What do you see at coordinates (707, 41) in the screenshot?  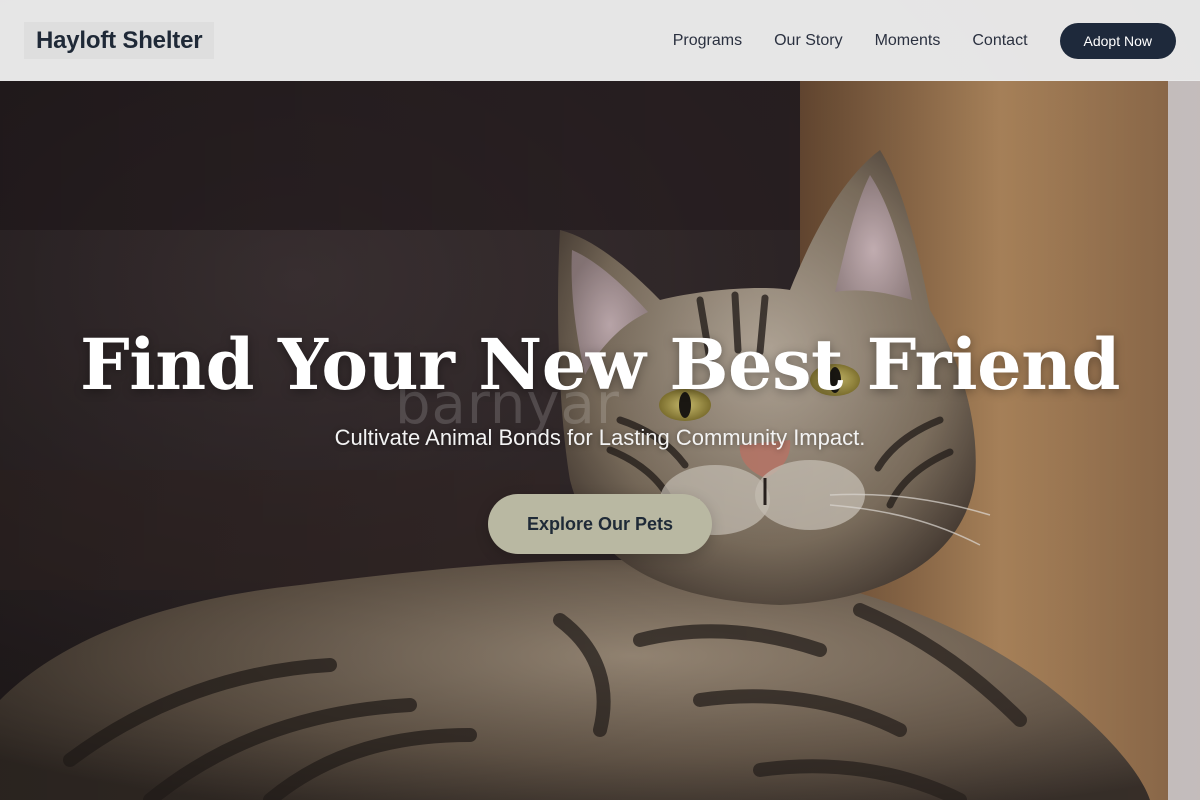 I see `nav-link-programs: Programs` at bounding box center [707, 41].